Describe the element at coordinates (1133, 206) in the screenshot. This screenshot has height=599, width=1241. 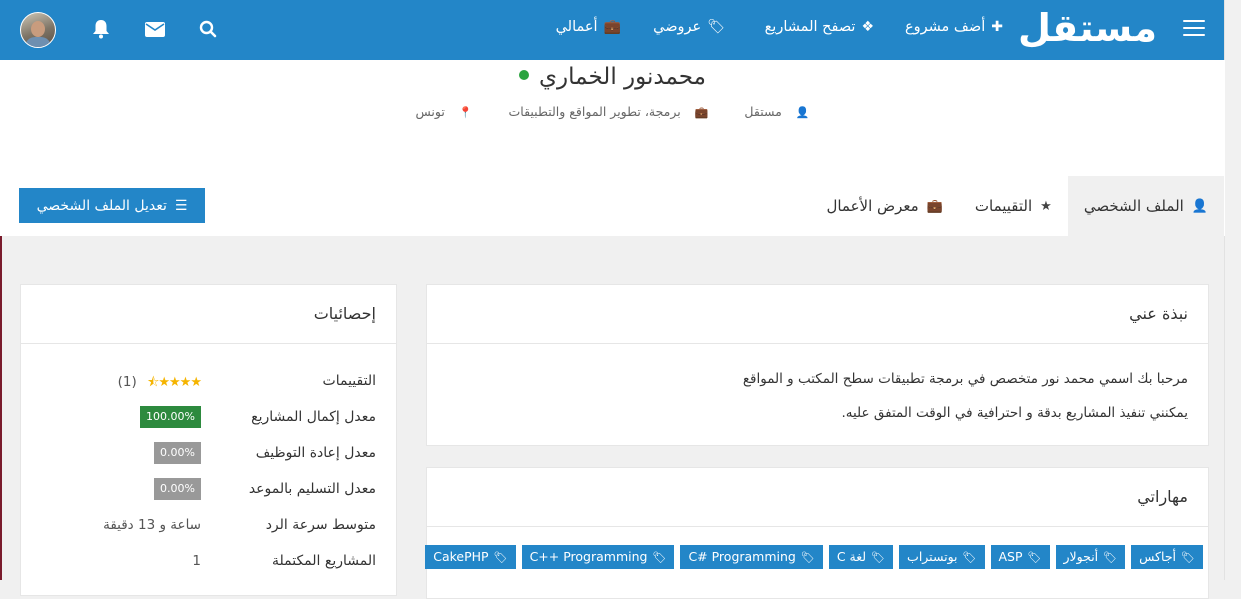
I see `tab-profile-label: الملف الشخصي` at that location.